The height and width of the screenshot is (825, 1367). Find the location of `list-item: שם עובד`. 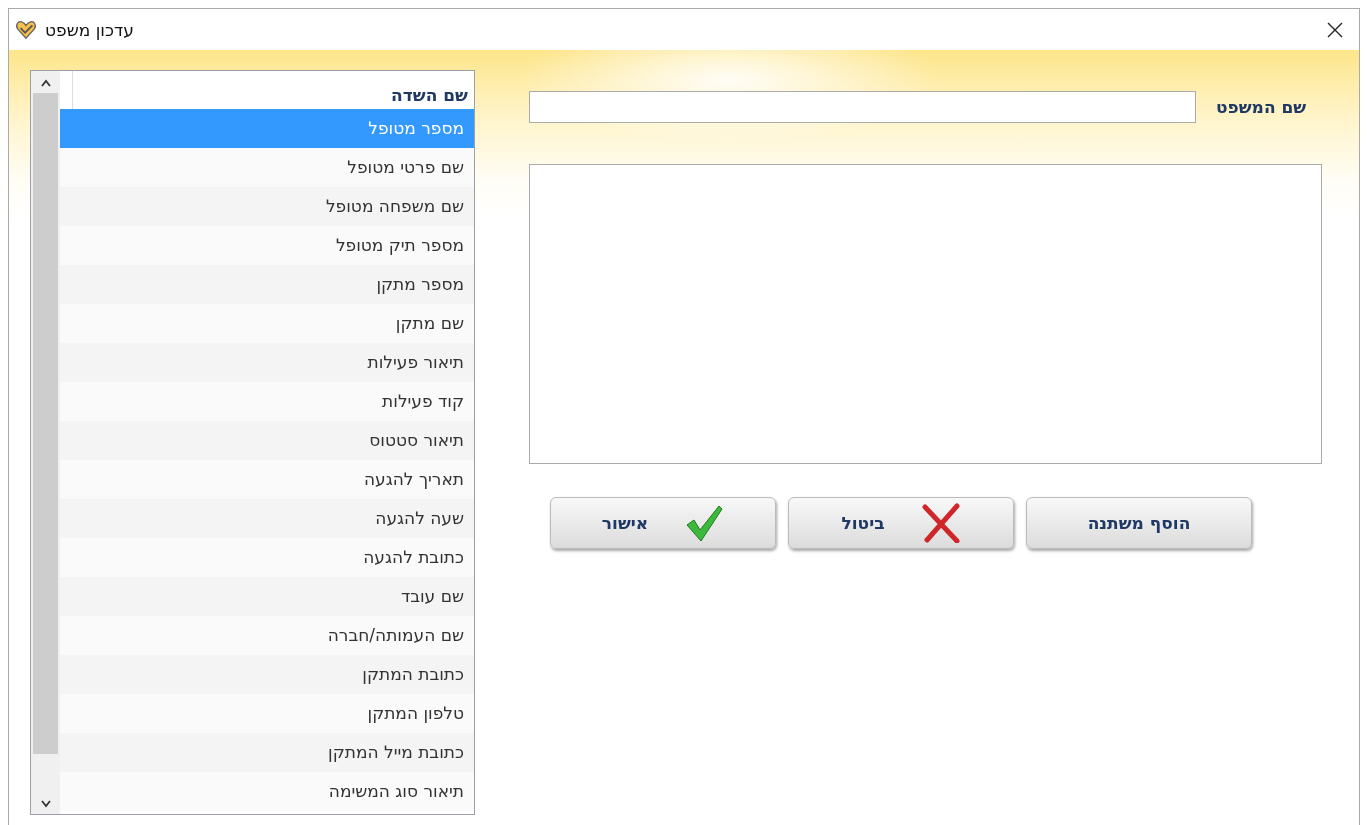

list-item: שם עובד is located at coordinates (267, 596).